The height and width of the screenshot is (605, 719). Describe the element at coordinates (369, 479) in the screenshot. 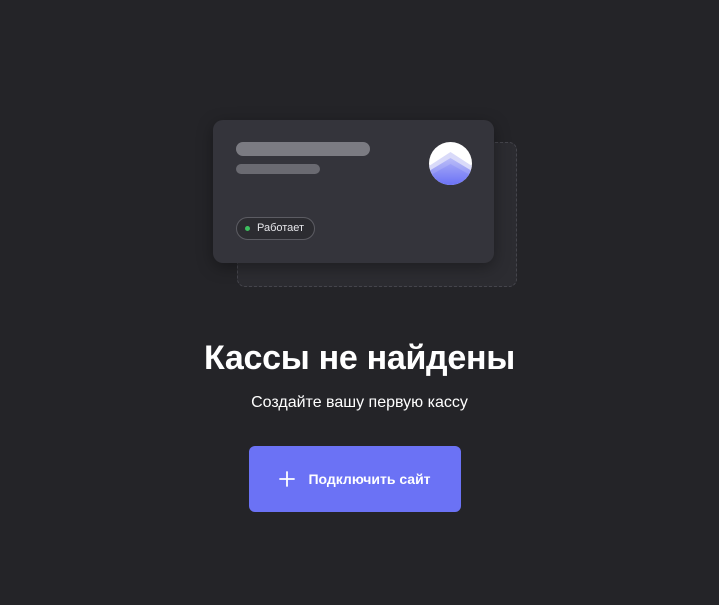

I see `connect-site-label: Подключить сайт` at that location.